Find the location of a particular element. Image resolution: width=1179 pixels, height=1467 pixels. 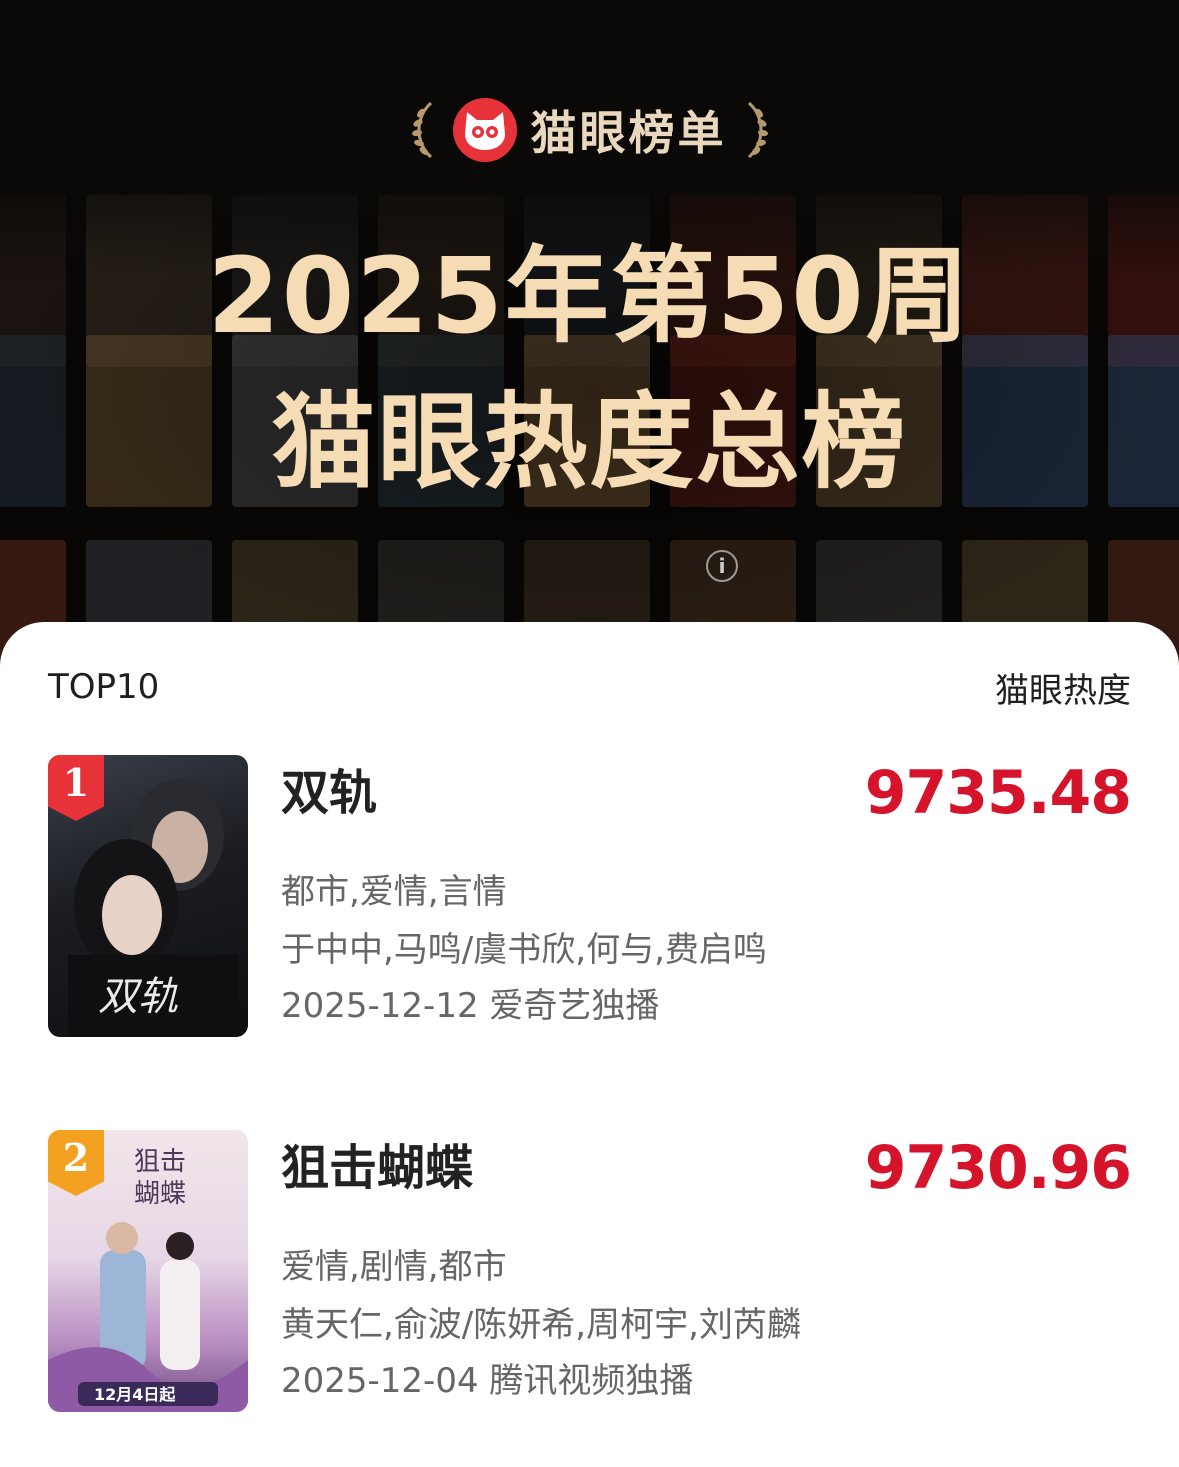

svg-text: 狙击 is located at coordinates (160, 1162).